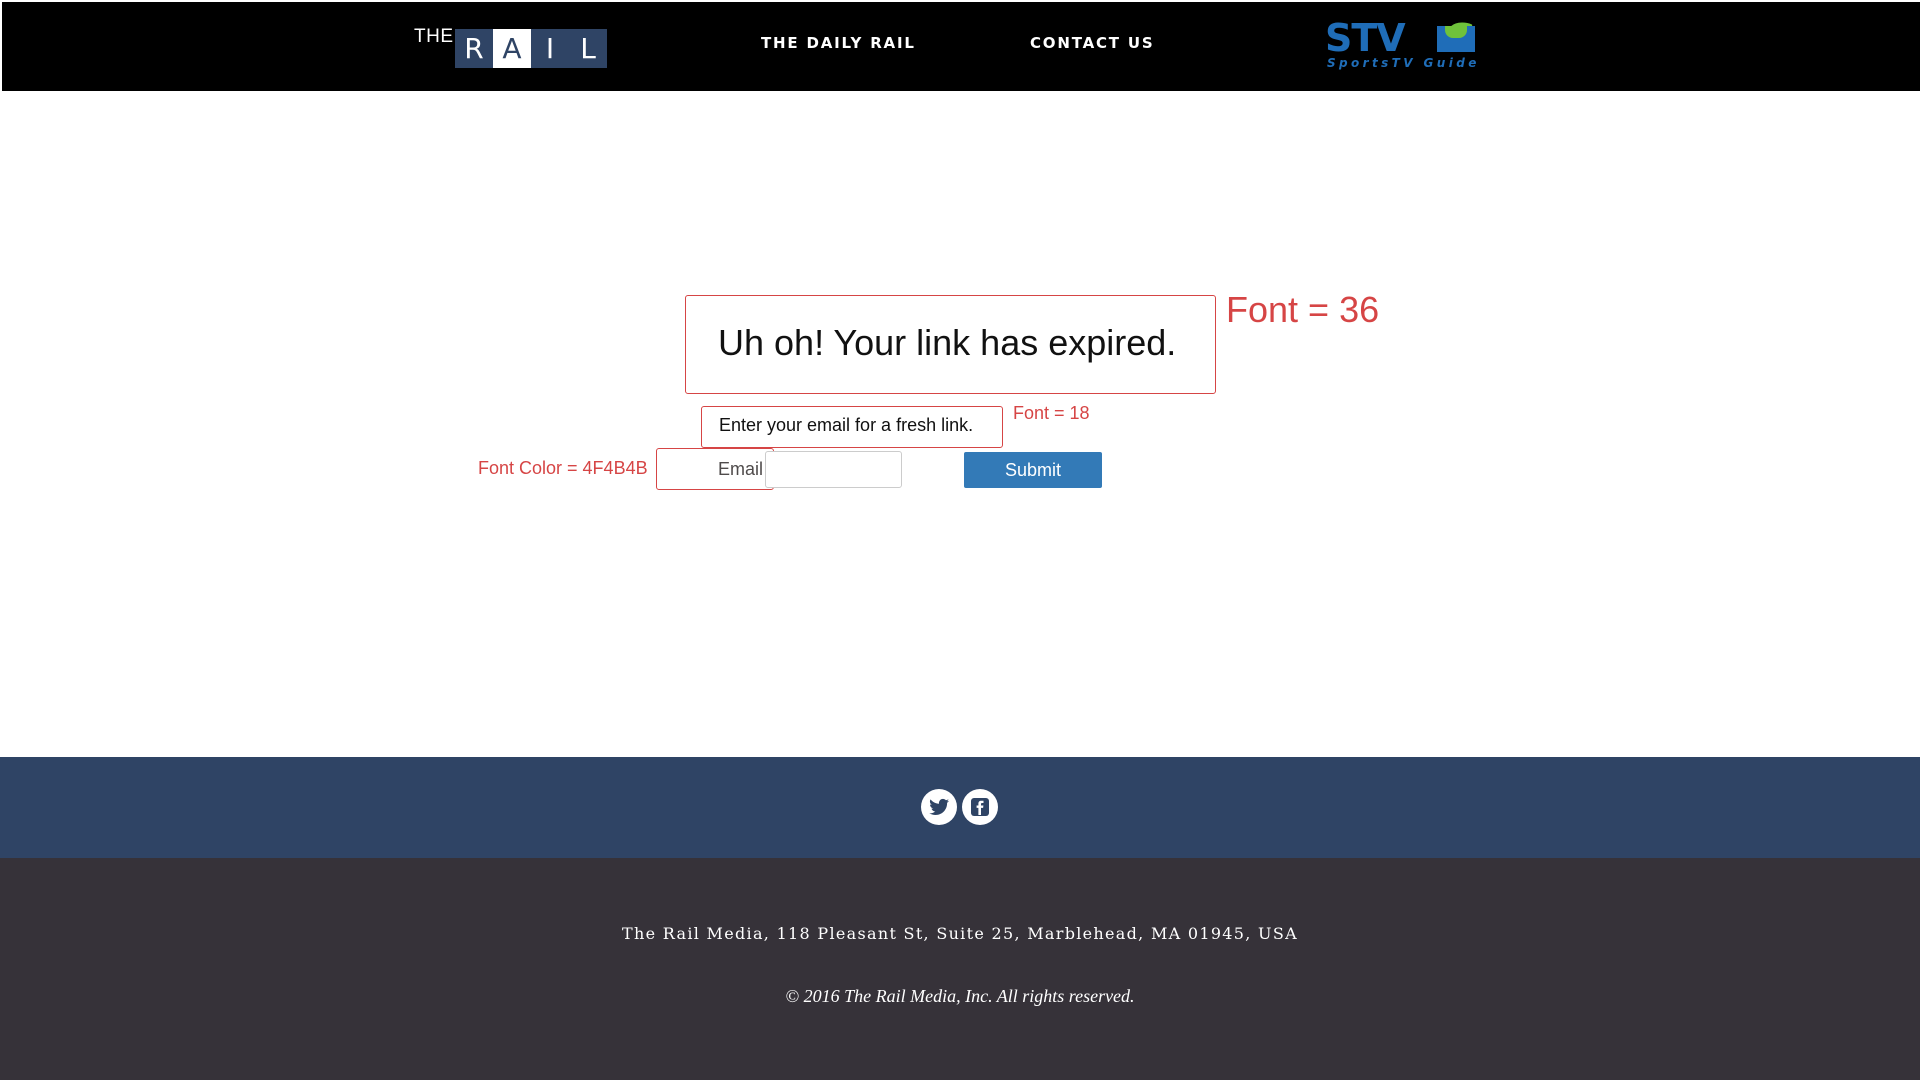 Image resolution: width=1920 pixels, height=1080 pixels. Describe the element at coordinates (980, 807) in the screenshot. I see `facebook-icon` at that location.